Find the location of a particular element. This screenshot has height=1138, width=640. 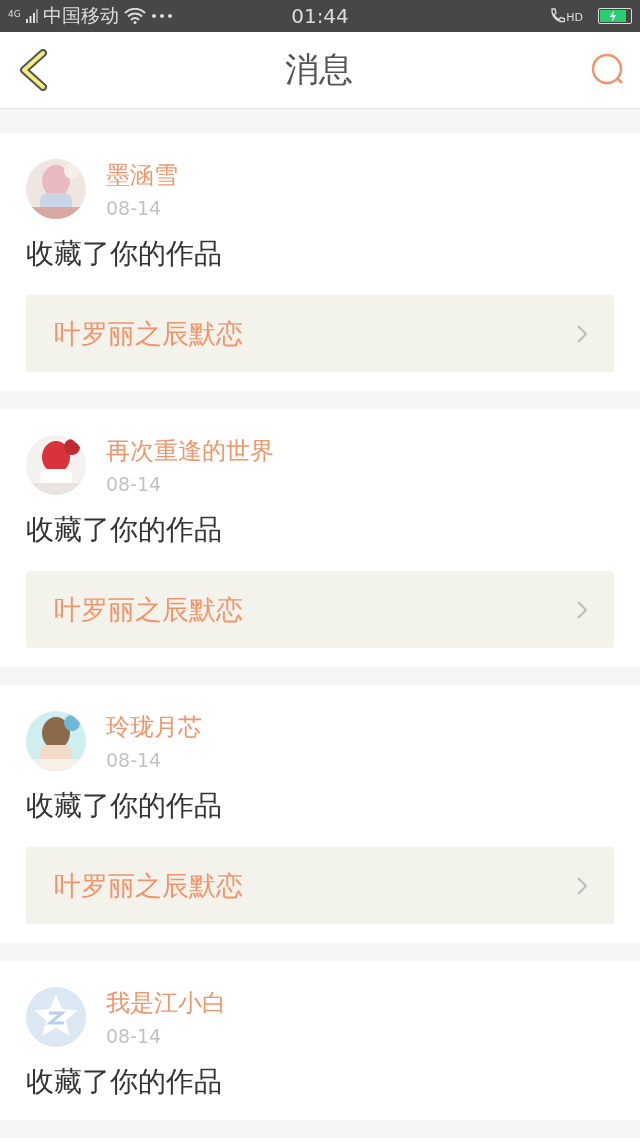

wifi-icon is located at coordinates (134, 16).